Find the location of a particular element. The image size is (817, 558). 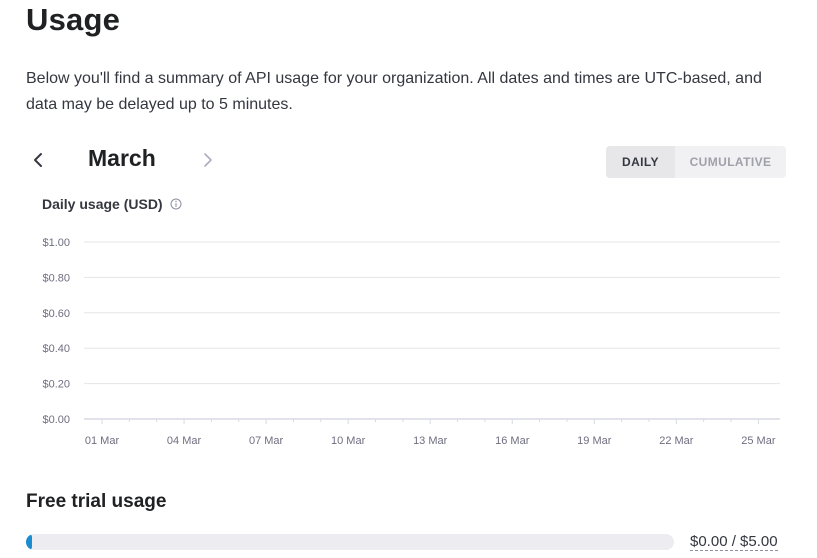

toggle-cumulative-button: CUMULATIVE is located at coordinates (730, 162).